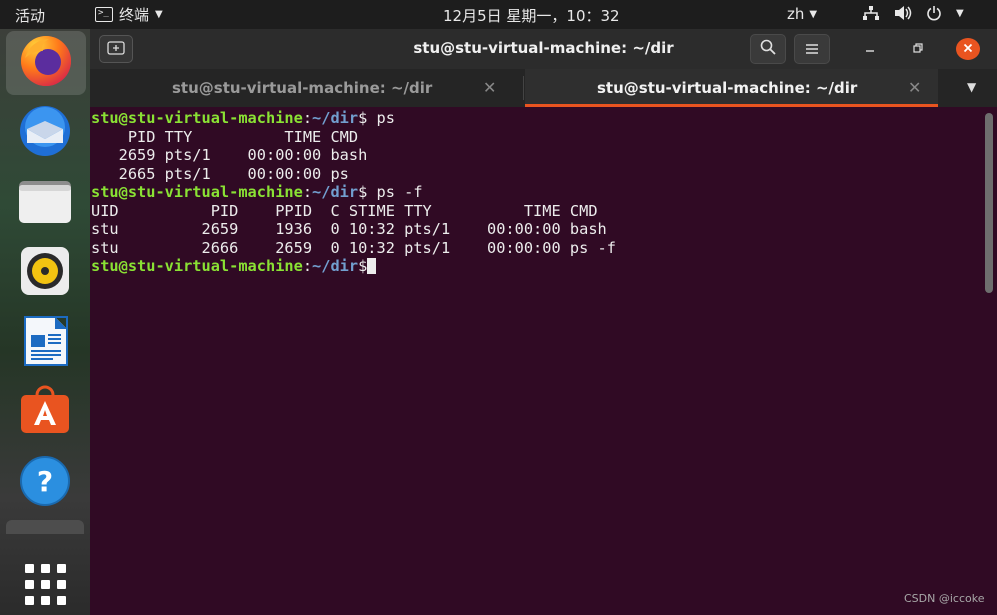  I want to click on dock-item-help: ?, so click(45, 483).